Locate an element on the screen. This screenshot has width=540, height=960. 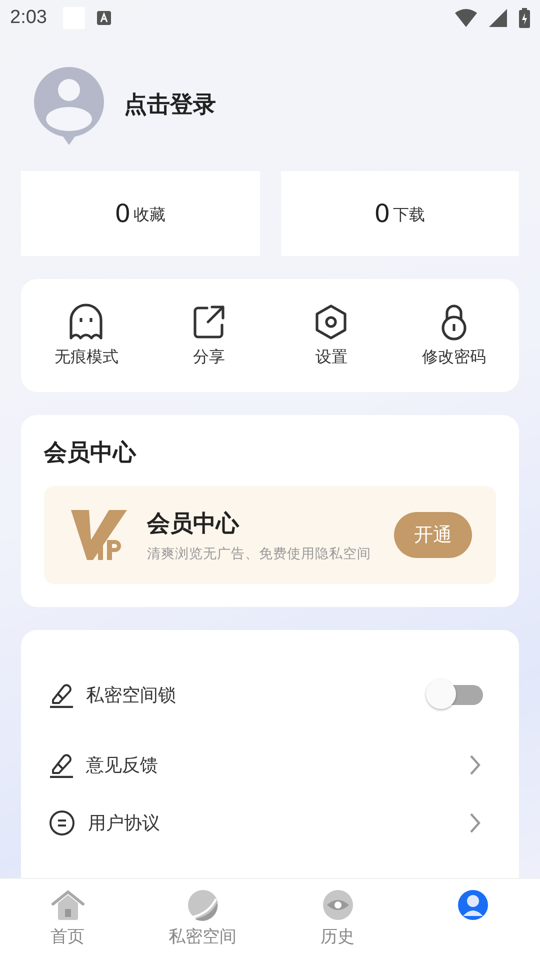
nav-tab: 私密空间 is located at coordinates (202, 918).